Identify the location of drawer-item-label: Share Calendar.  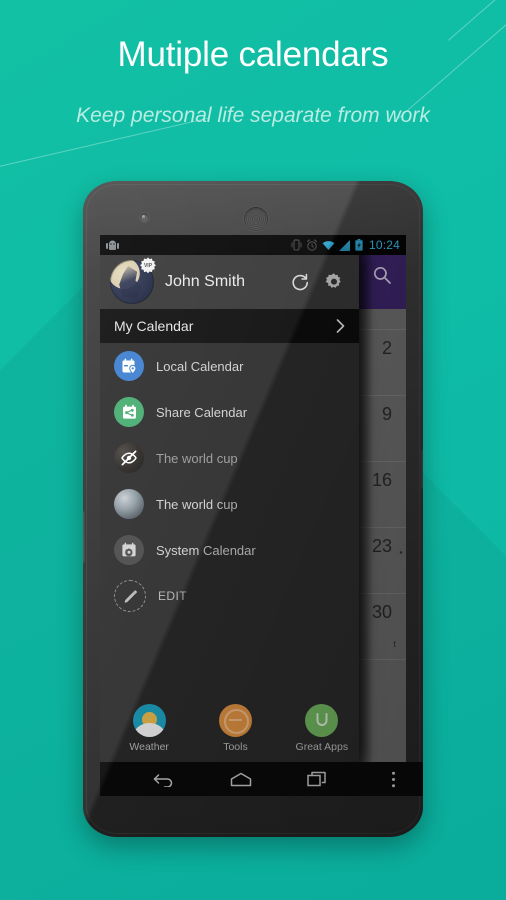
(202, 412).